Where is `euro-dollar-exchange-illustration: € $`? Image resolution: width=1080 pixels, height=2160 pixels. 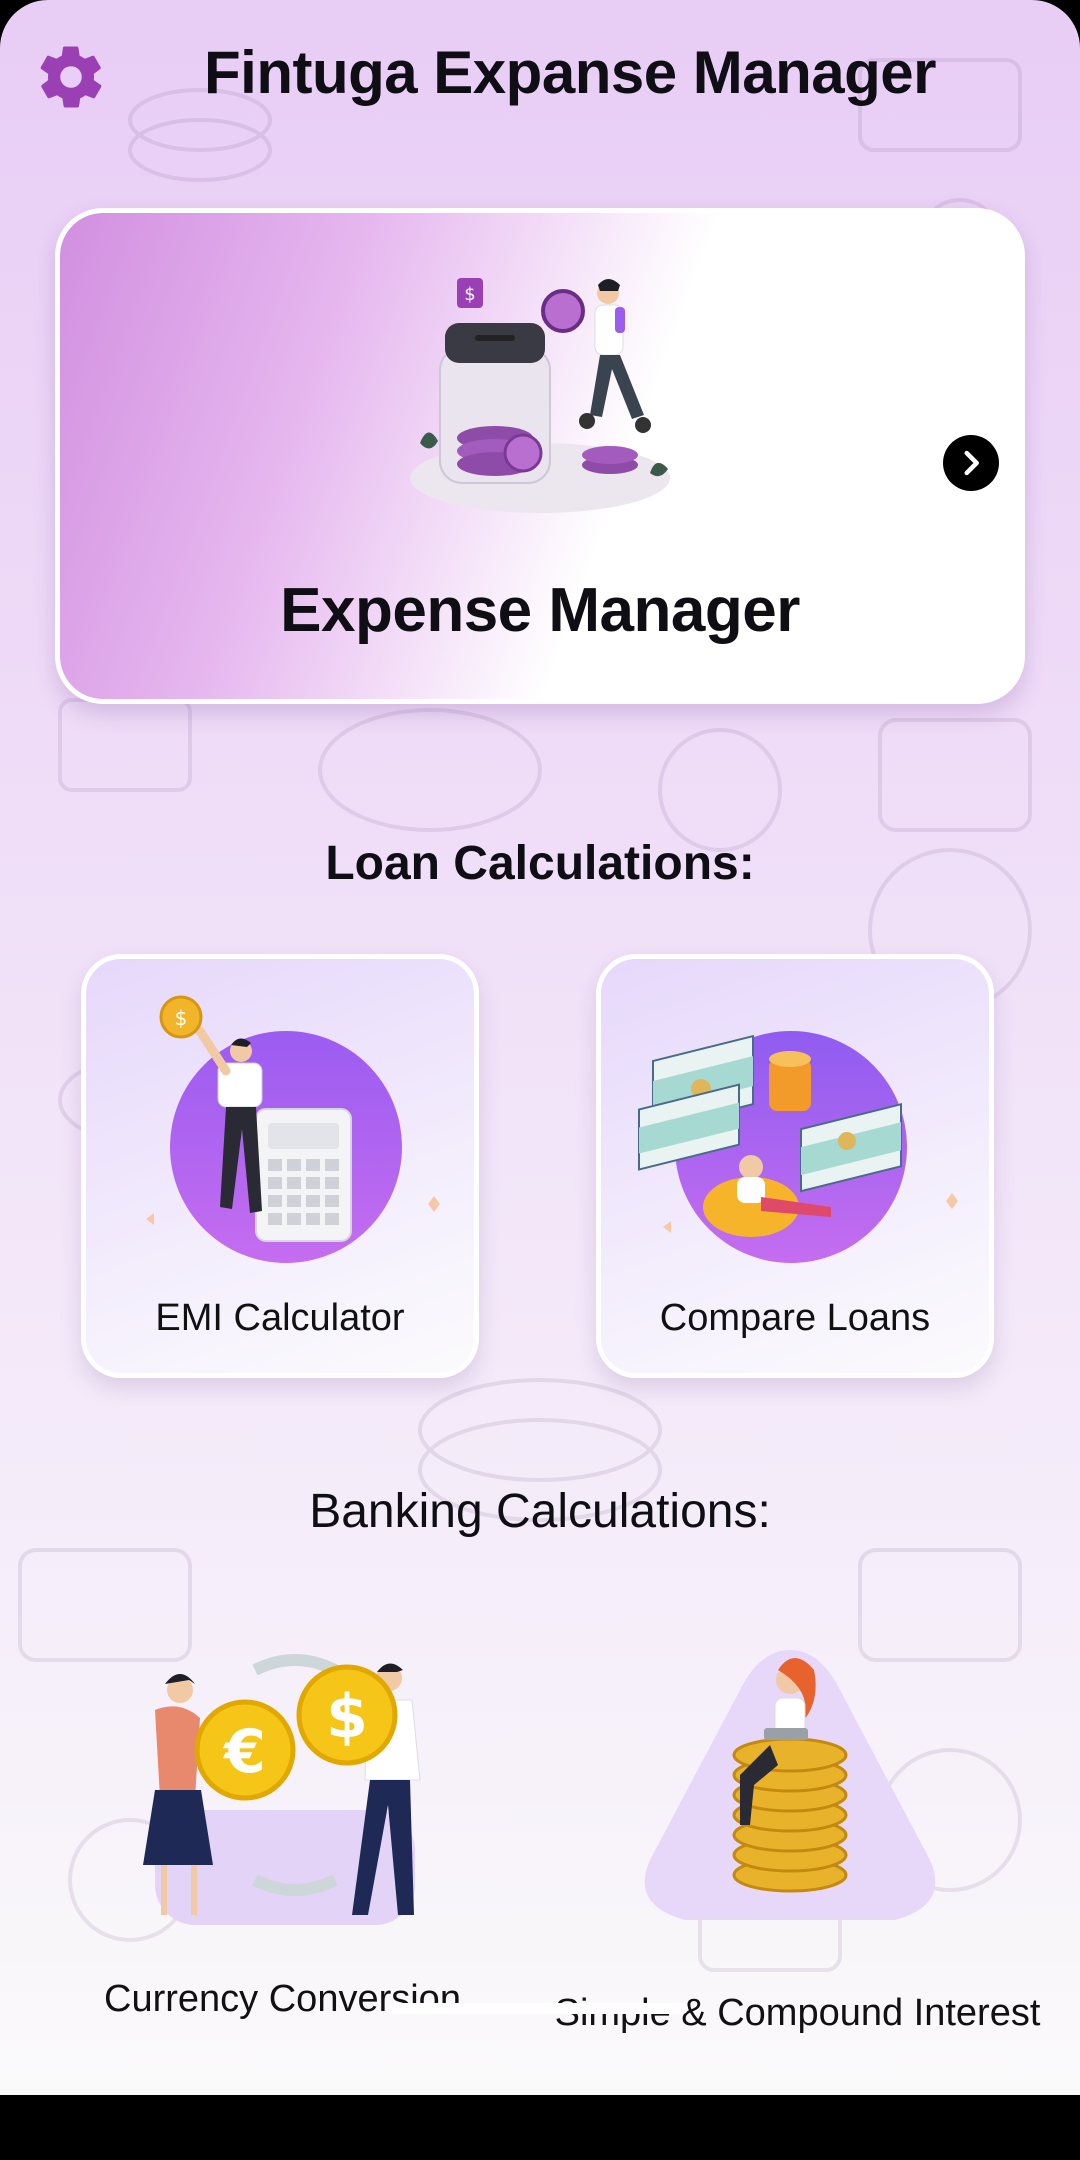 euro-dollar-exchange-illustration: € $ is located at coordinates (285, 1790).